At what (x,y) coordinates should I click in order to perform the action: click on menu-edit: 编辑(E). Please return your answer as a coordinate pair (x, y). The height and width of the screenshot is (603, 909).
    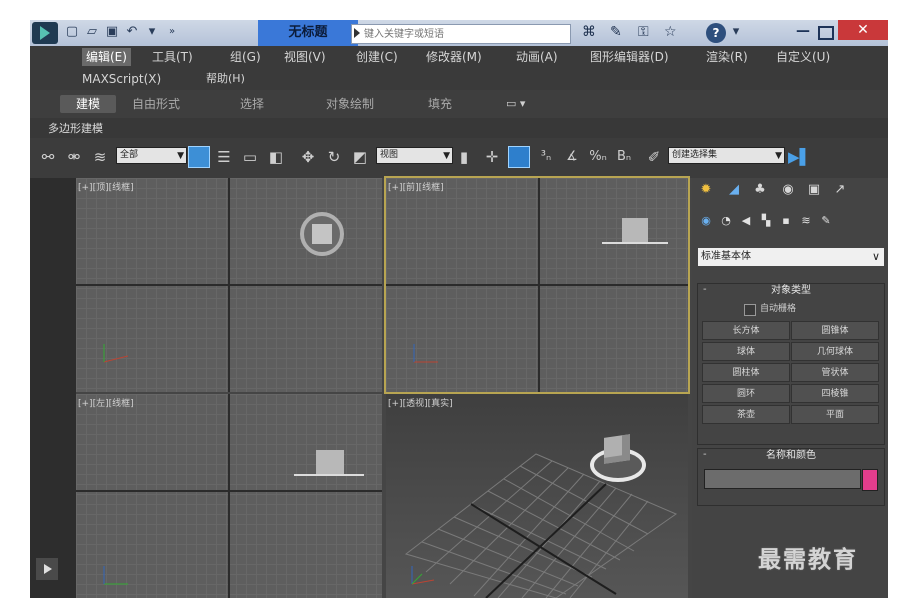
    Looking at the image, I should click on (106, 57).